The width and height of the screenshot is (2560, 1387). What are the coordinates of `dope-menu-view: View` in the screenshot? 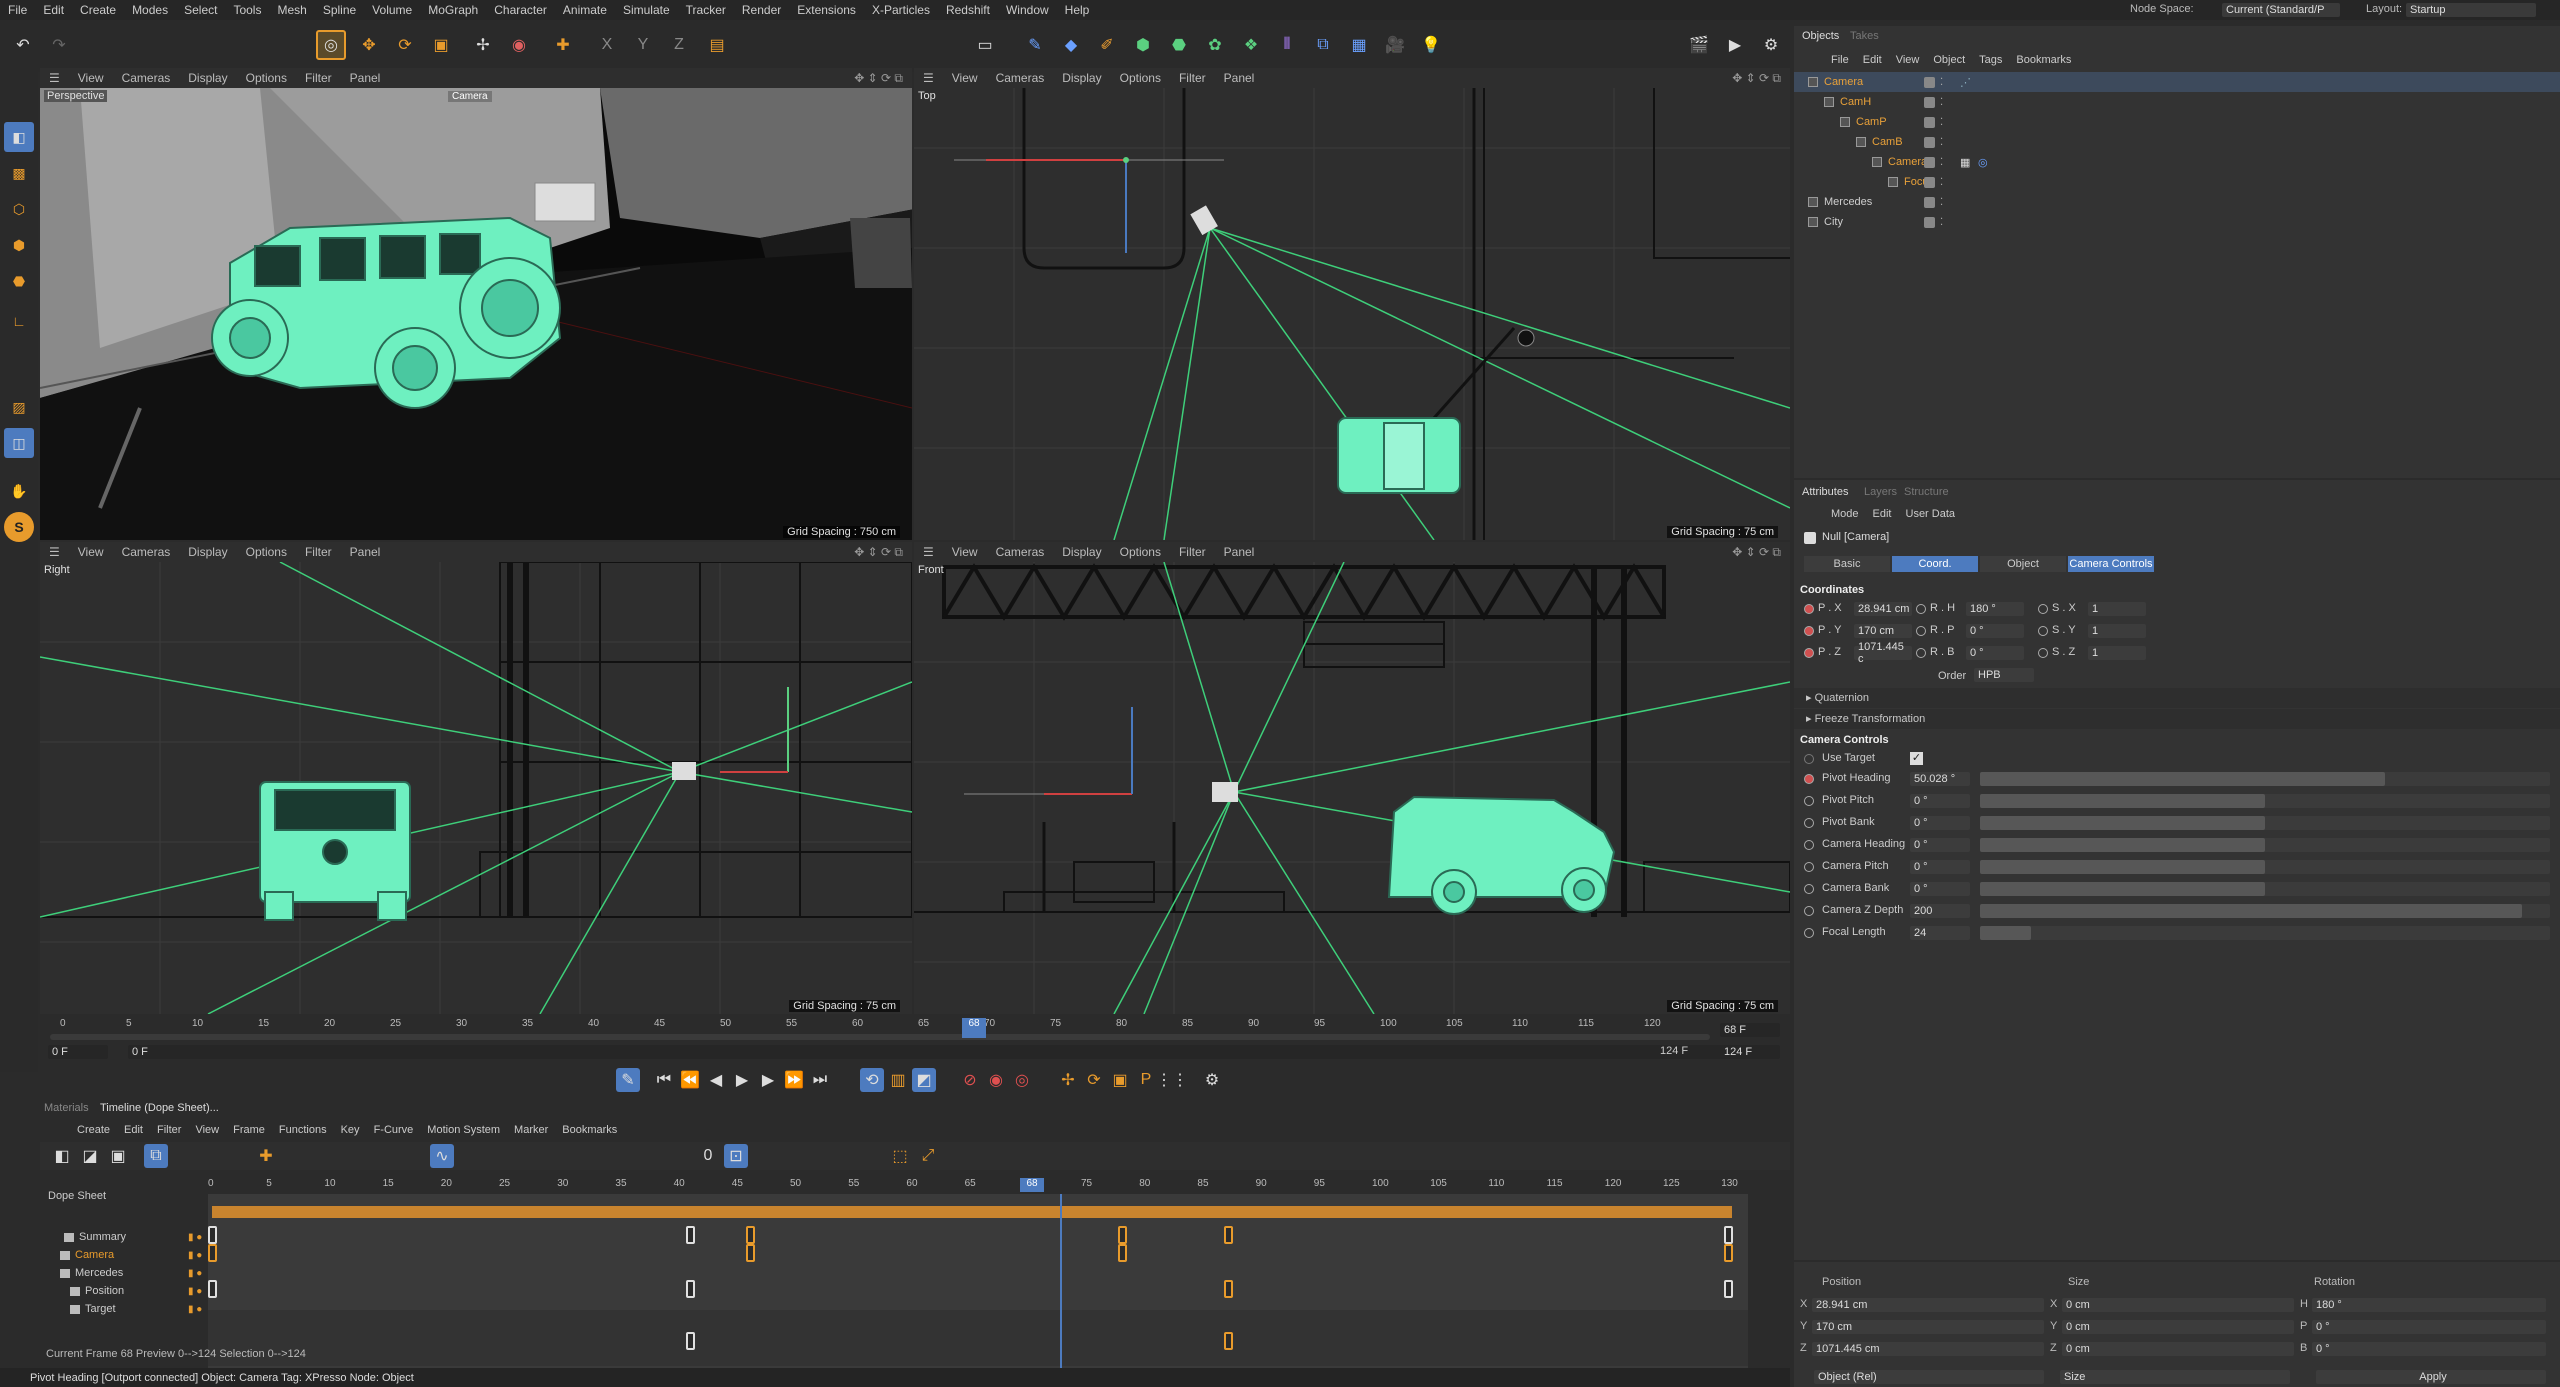 It's located at (207, 1130).